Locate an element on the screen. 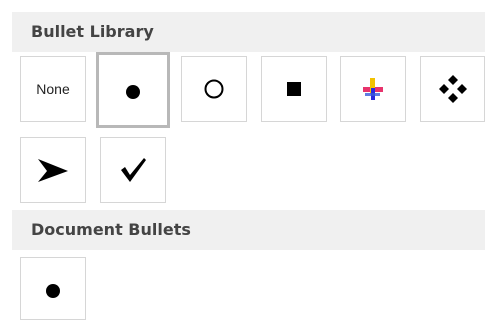 This screenshot has height=320, width=485. arrowhead-bullet-icon is located at coordinates (53, 170).